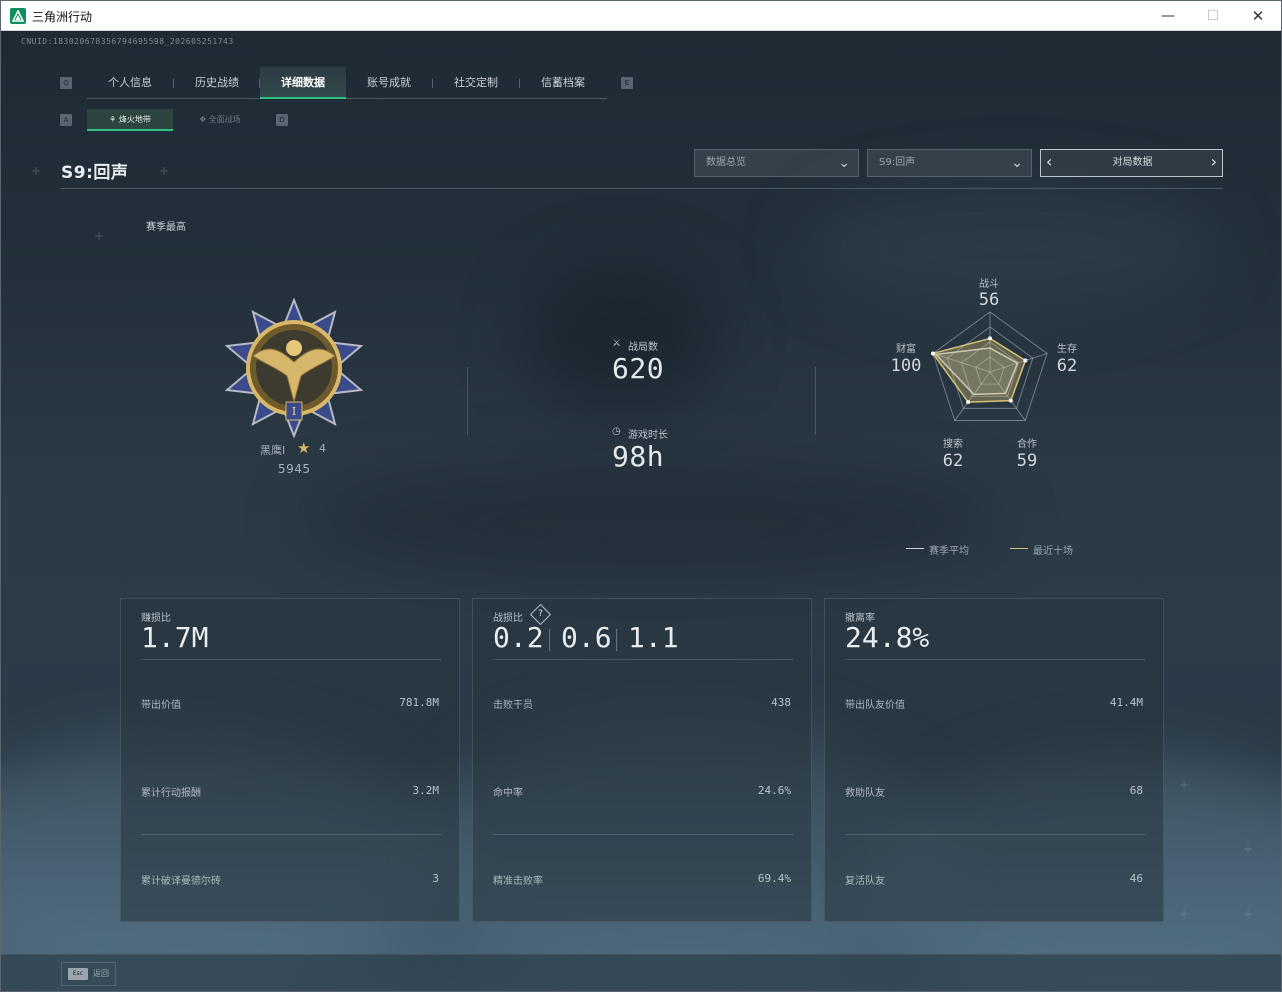 This screenshot has height=992, width=1282. I want to click on legend-season-avg-swatch, so click(915, 548).